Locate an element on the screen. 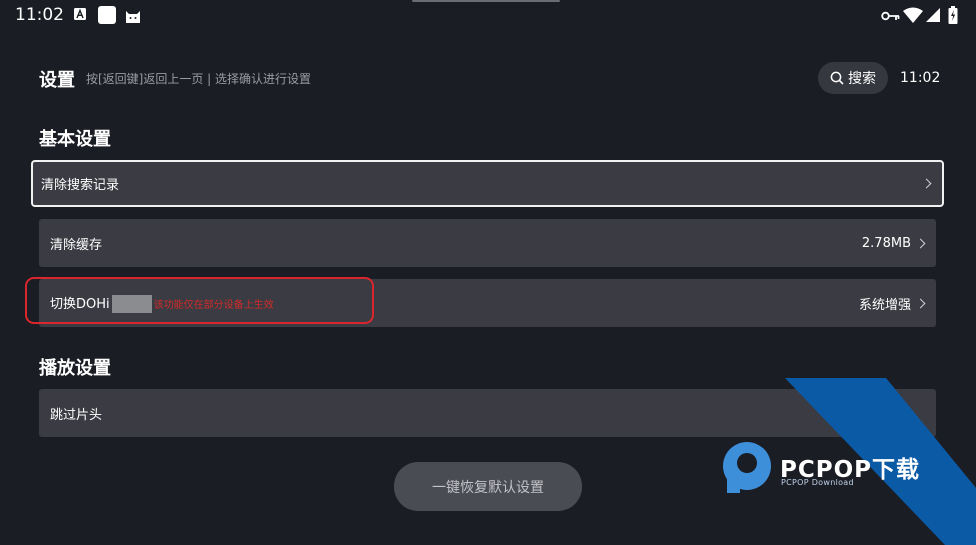 The width and height of the screenshot is (976, 545). status-bar: 11:02 is located at coordinates (488, 16).